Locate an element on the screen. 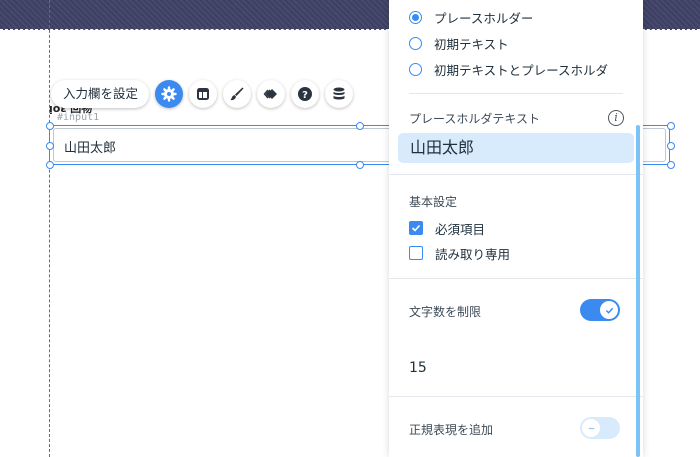  limit-chars-toggle is located at coordinates (600, 310).